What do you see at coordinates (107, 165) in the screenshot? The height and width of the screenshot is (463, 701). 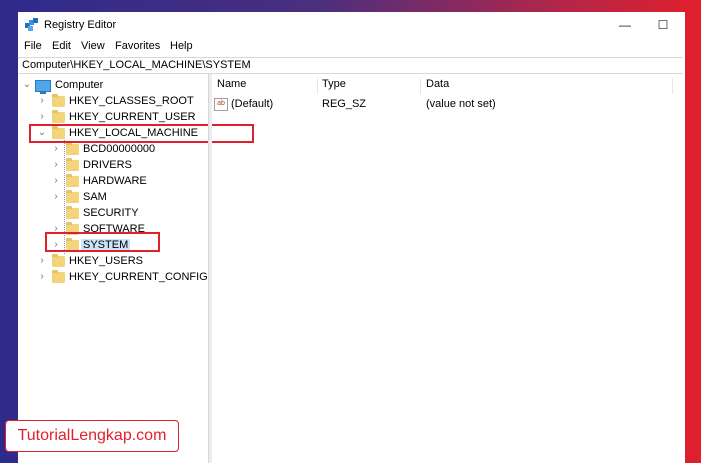 I see `tree-label: DRIVERS` at bounding box center [107, 165].